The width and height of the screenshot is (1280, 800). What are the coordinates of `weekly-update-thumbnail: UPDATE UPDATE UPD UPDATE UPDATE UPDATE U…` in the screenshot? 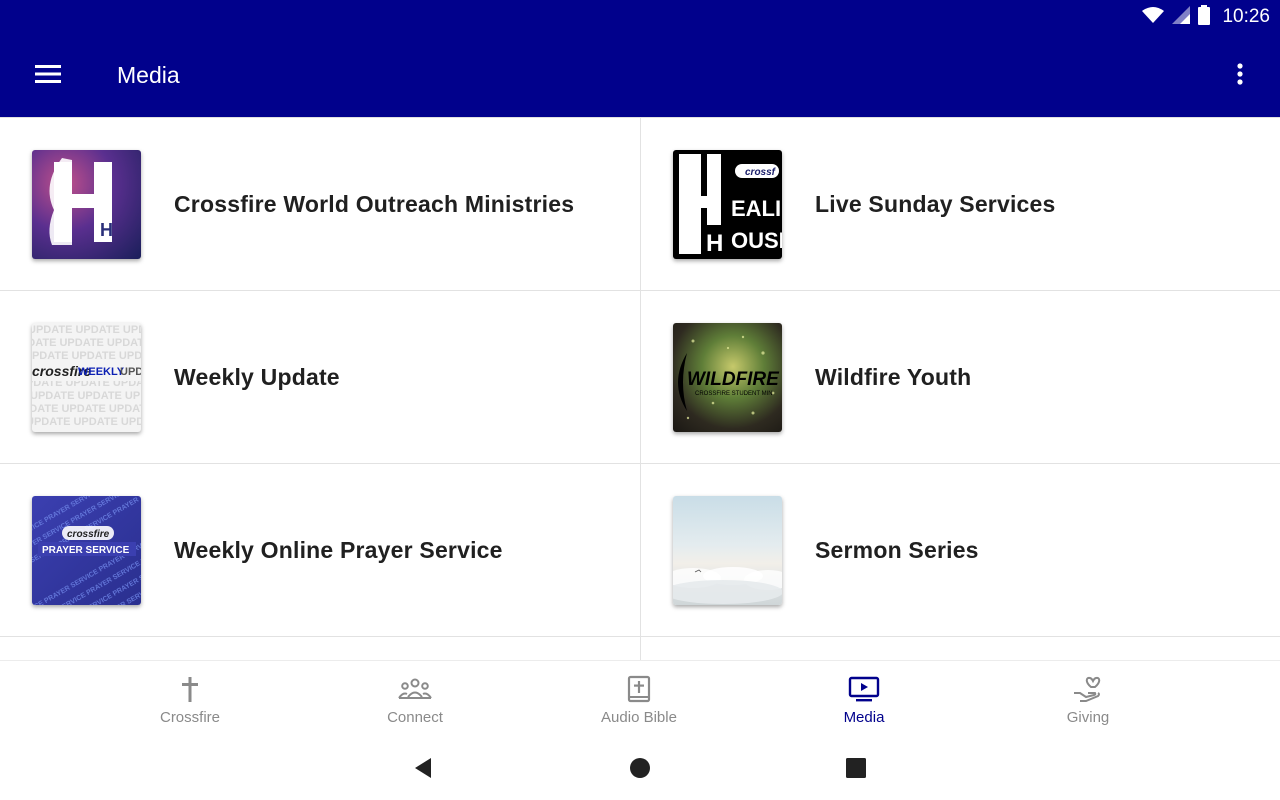 It's located at (86, 377).